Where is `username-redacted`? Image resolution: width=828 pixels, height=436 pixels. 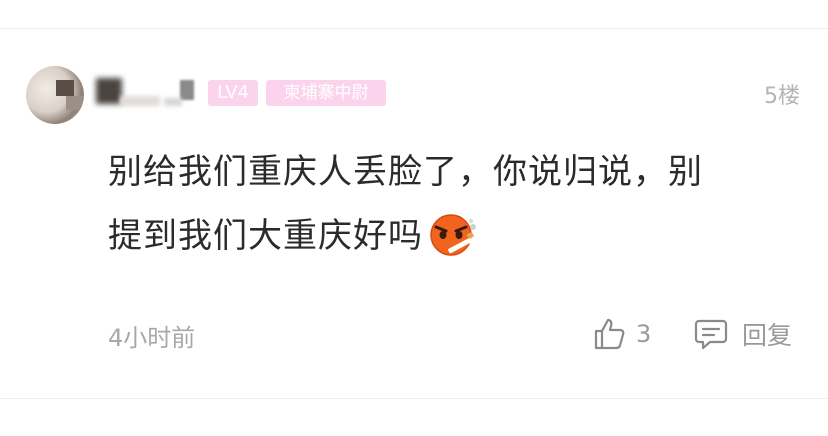
username-redacted is located at coordinates (150, 93).